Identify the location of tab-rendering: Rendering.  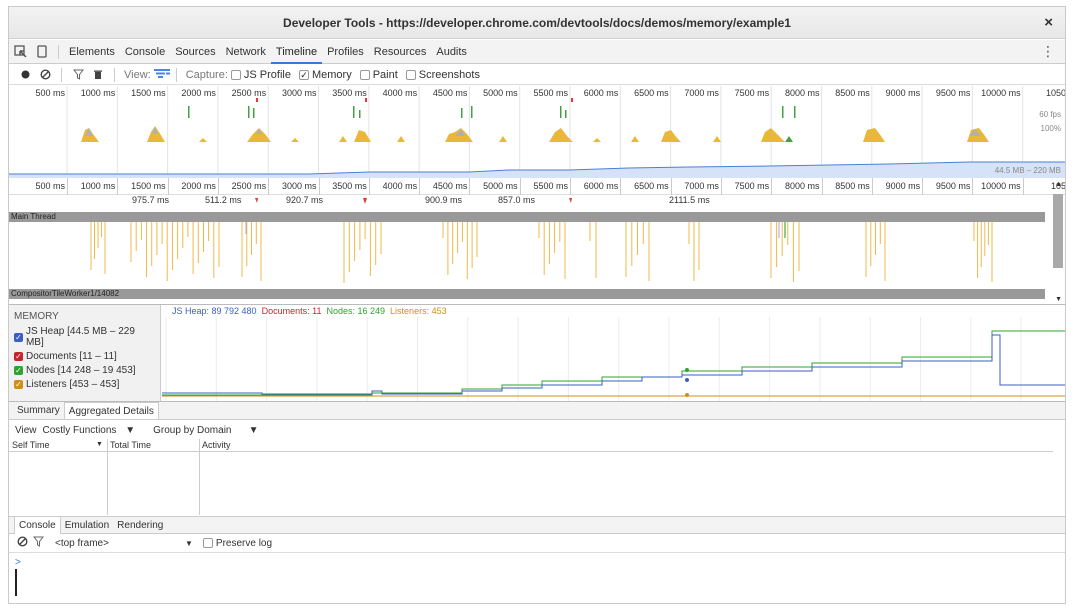
(140, 525).